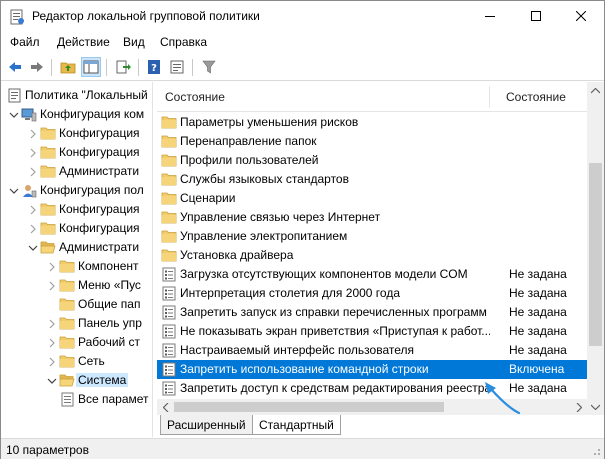 This screenshot has height=459, width=605. Describe the element at coordinates (489, 97) in the screenshot. I see `column-divider` at that location.